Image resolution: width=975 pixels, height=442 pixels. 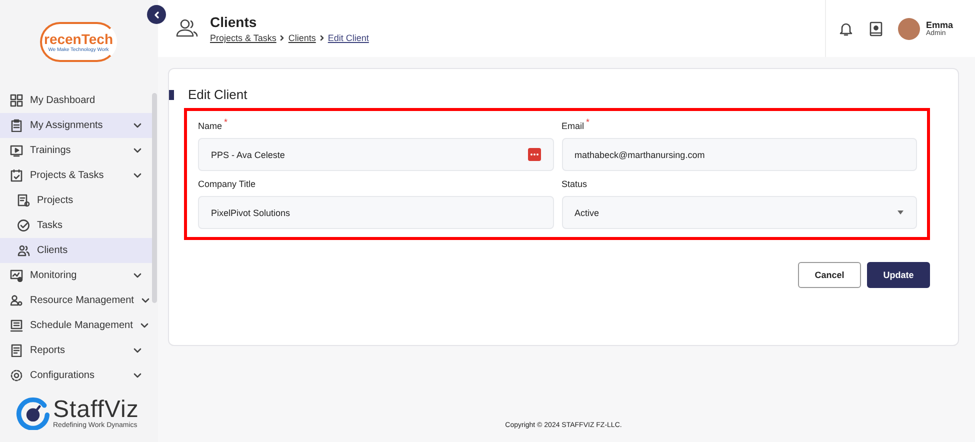 I want to click on calendar-check-icon, so click(x=16, y=175).